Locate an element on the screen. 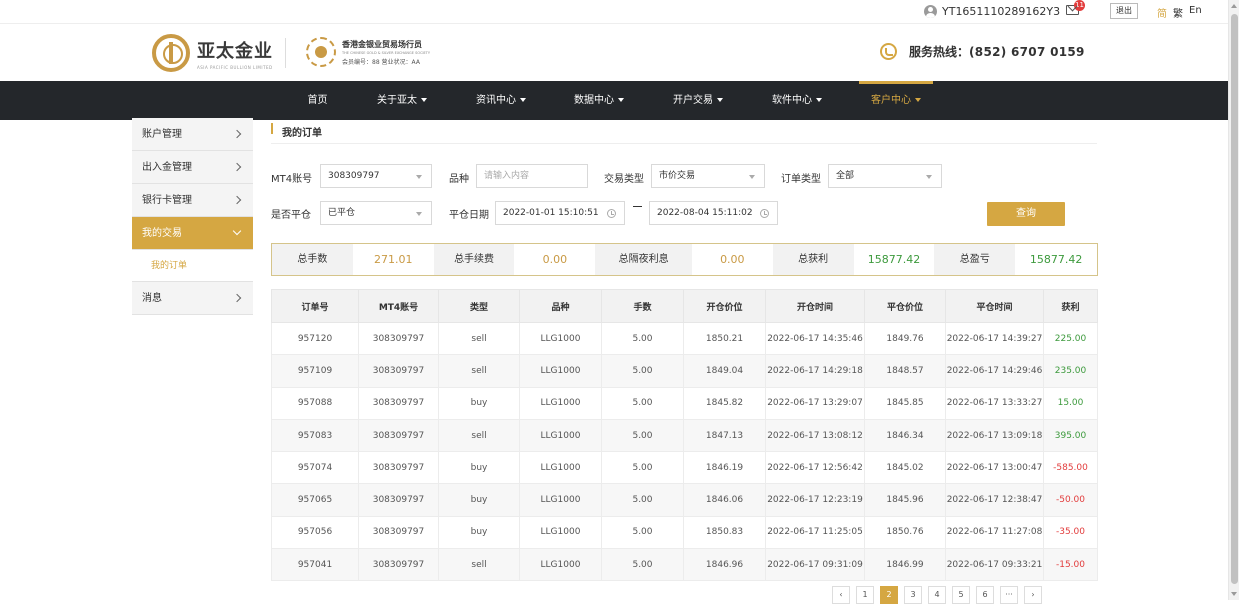  column-header: MT4账号 is located at coordinates (398, 306).